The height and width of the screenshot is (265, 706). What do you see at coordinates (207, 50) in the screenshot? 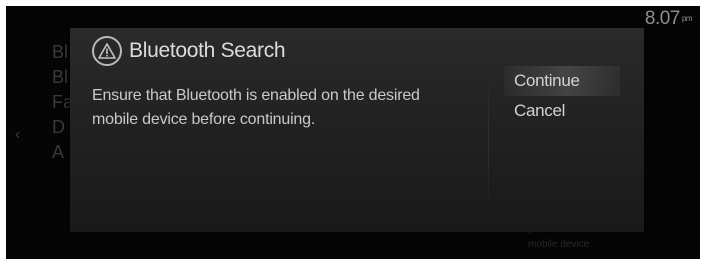
I see `dialog-title: Bluetooth Search` at bounding box center [207, 50].